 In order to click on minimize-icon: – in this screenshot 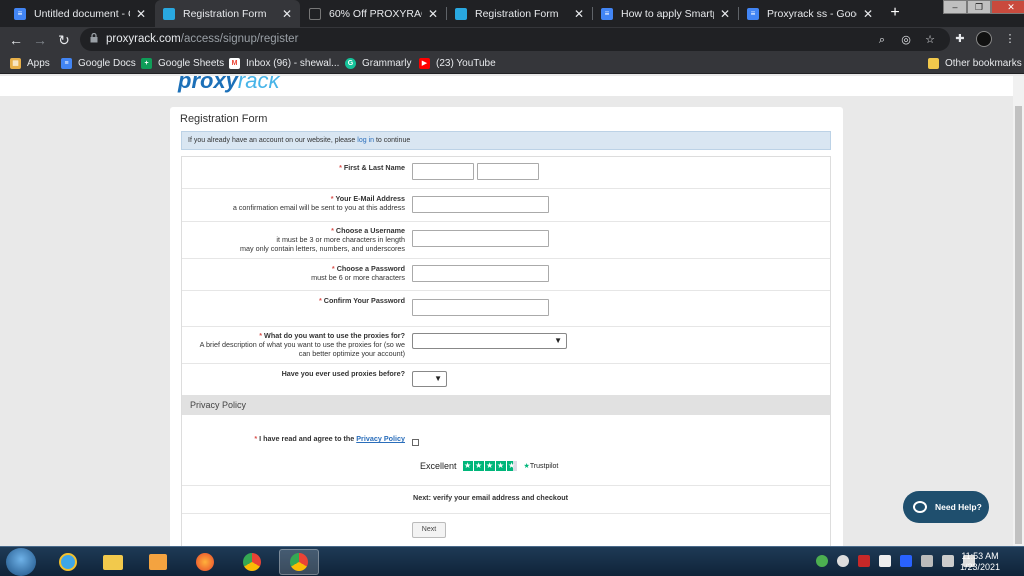, I will do `click(955, 7)`.